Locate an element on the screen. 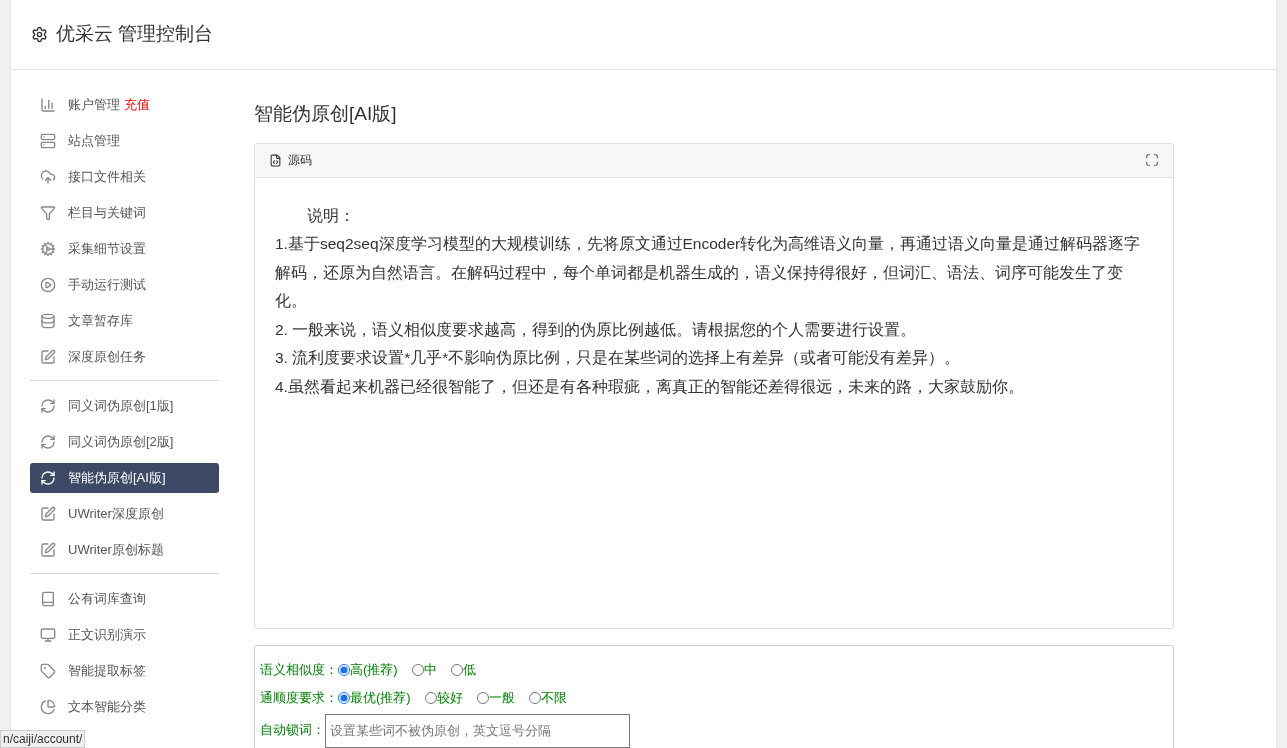 This screenshot has height=748, width=1287. sidebar-label: 账户管理 is located at coordinates (94, 105).